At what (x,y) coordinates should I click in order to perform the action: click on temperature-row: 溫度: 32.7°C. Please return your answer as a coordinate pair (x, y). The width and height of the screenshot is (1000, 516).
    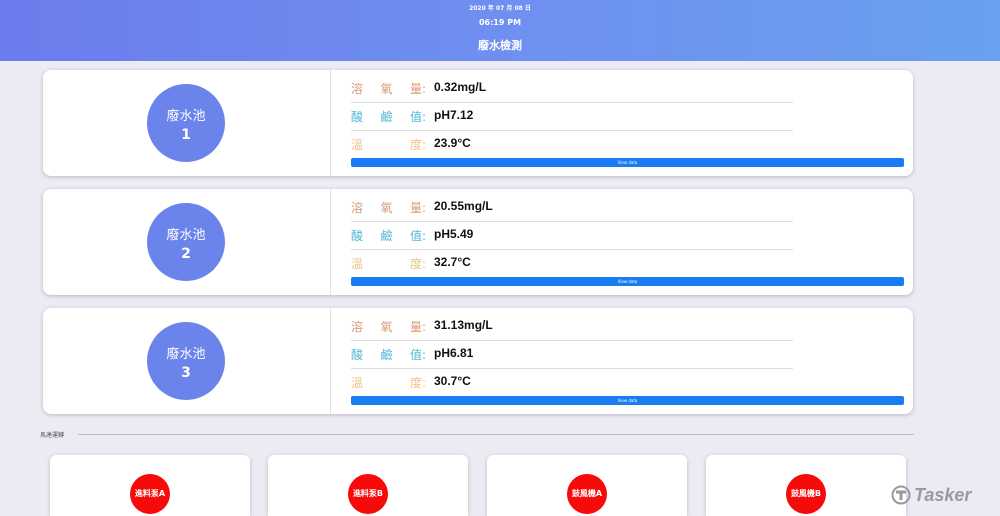
    Looking at the image, I should click on (572, 263).